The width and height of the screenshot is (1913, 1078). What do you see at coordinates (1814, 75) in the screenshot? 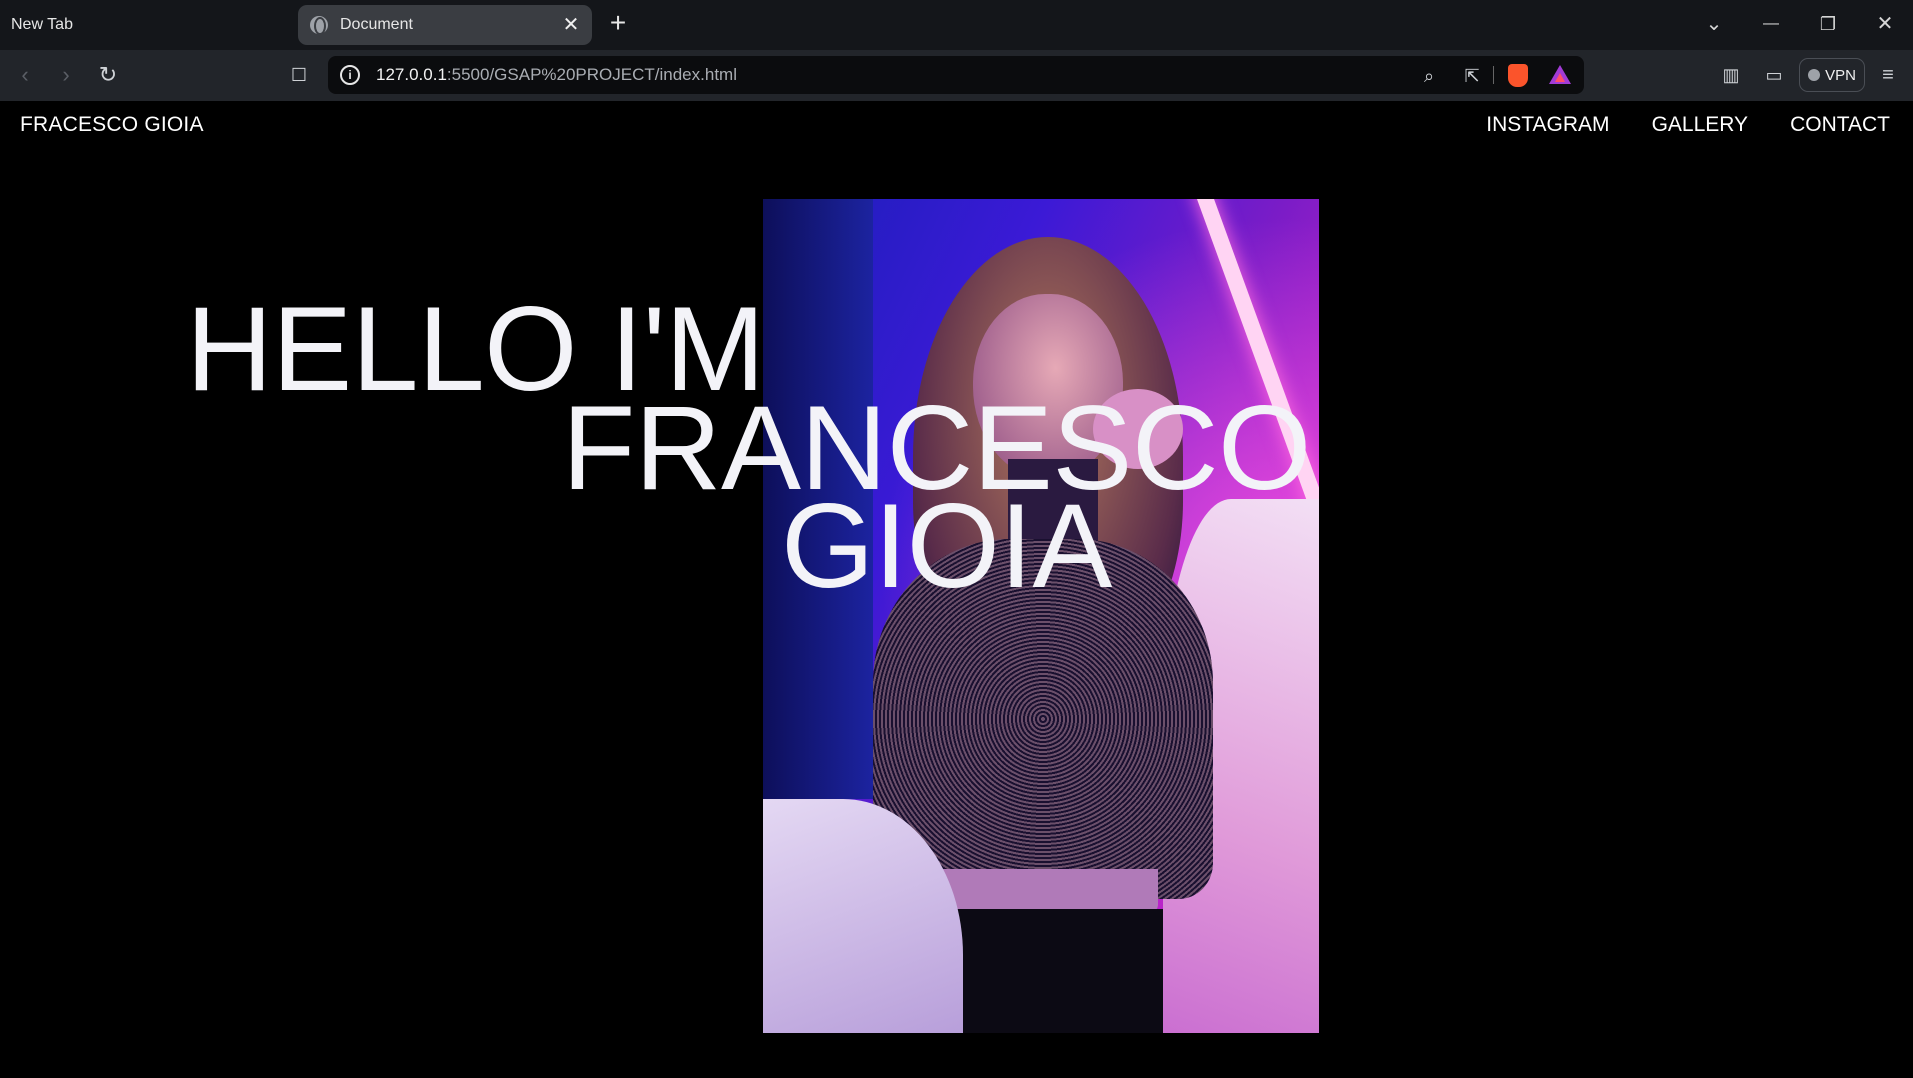
I see `vpn-status-icon` at bounding box center [1814, 75].